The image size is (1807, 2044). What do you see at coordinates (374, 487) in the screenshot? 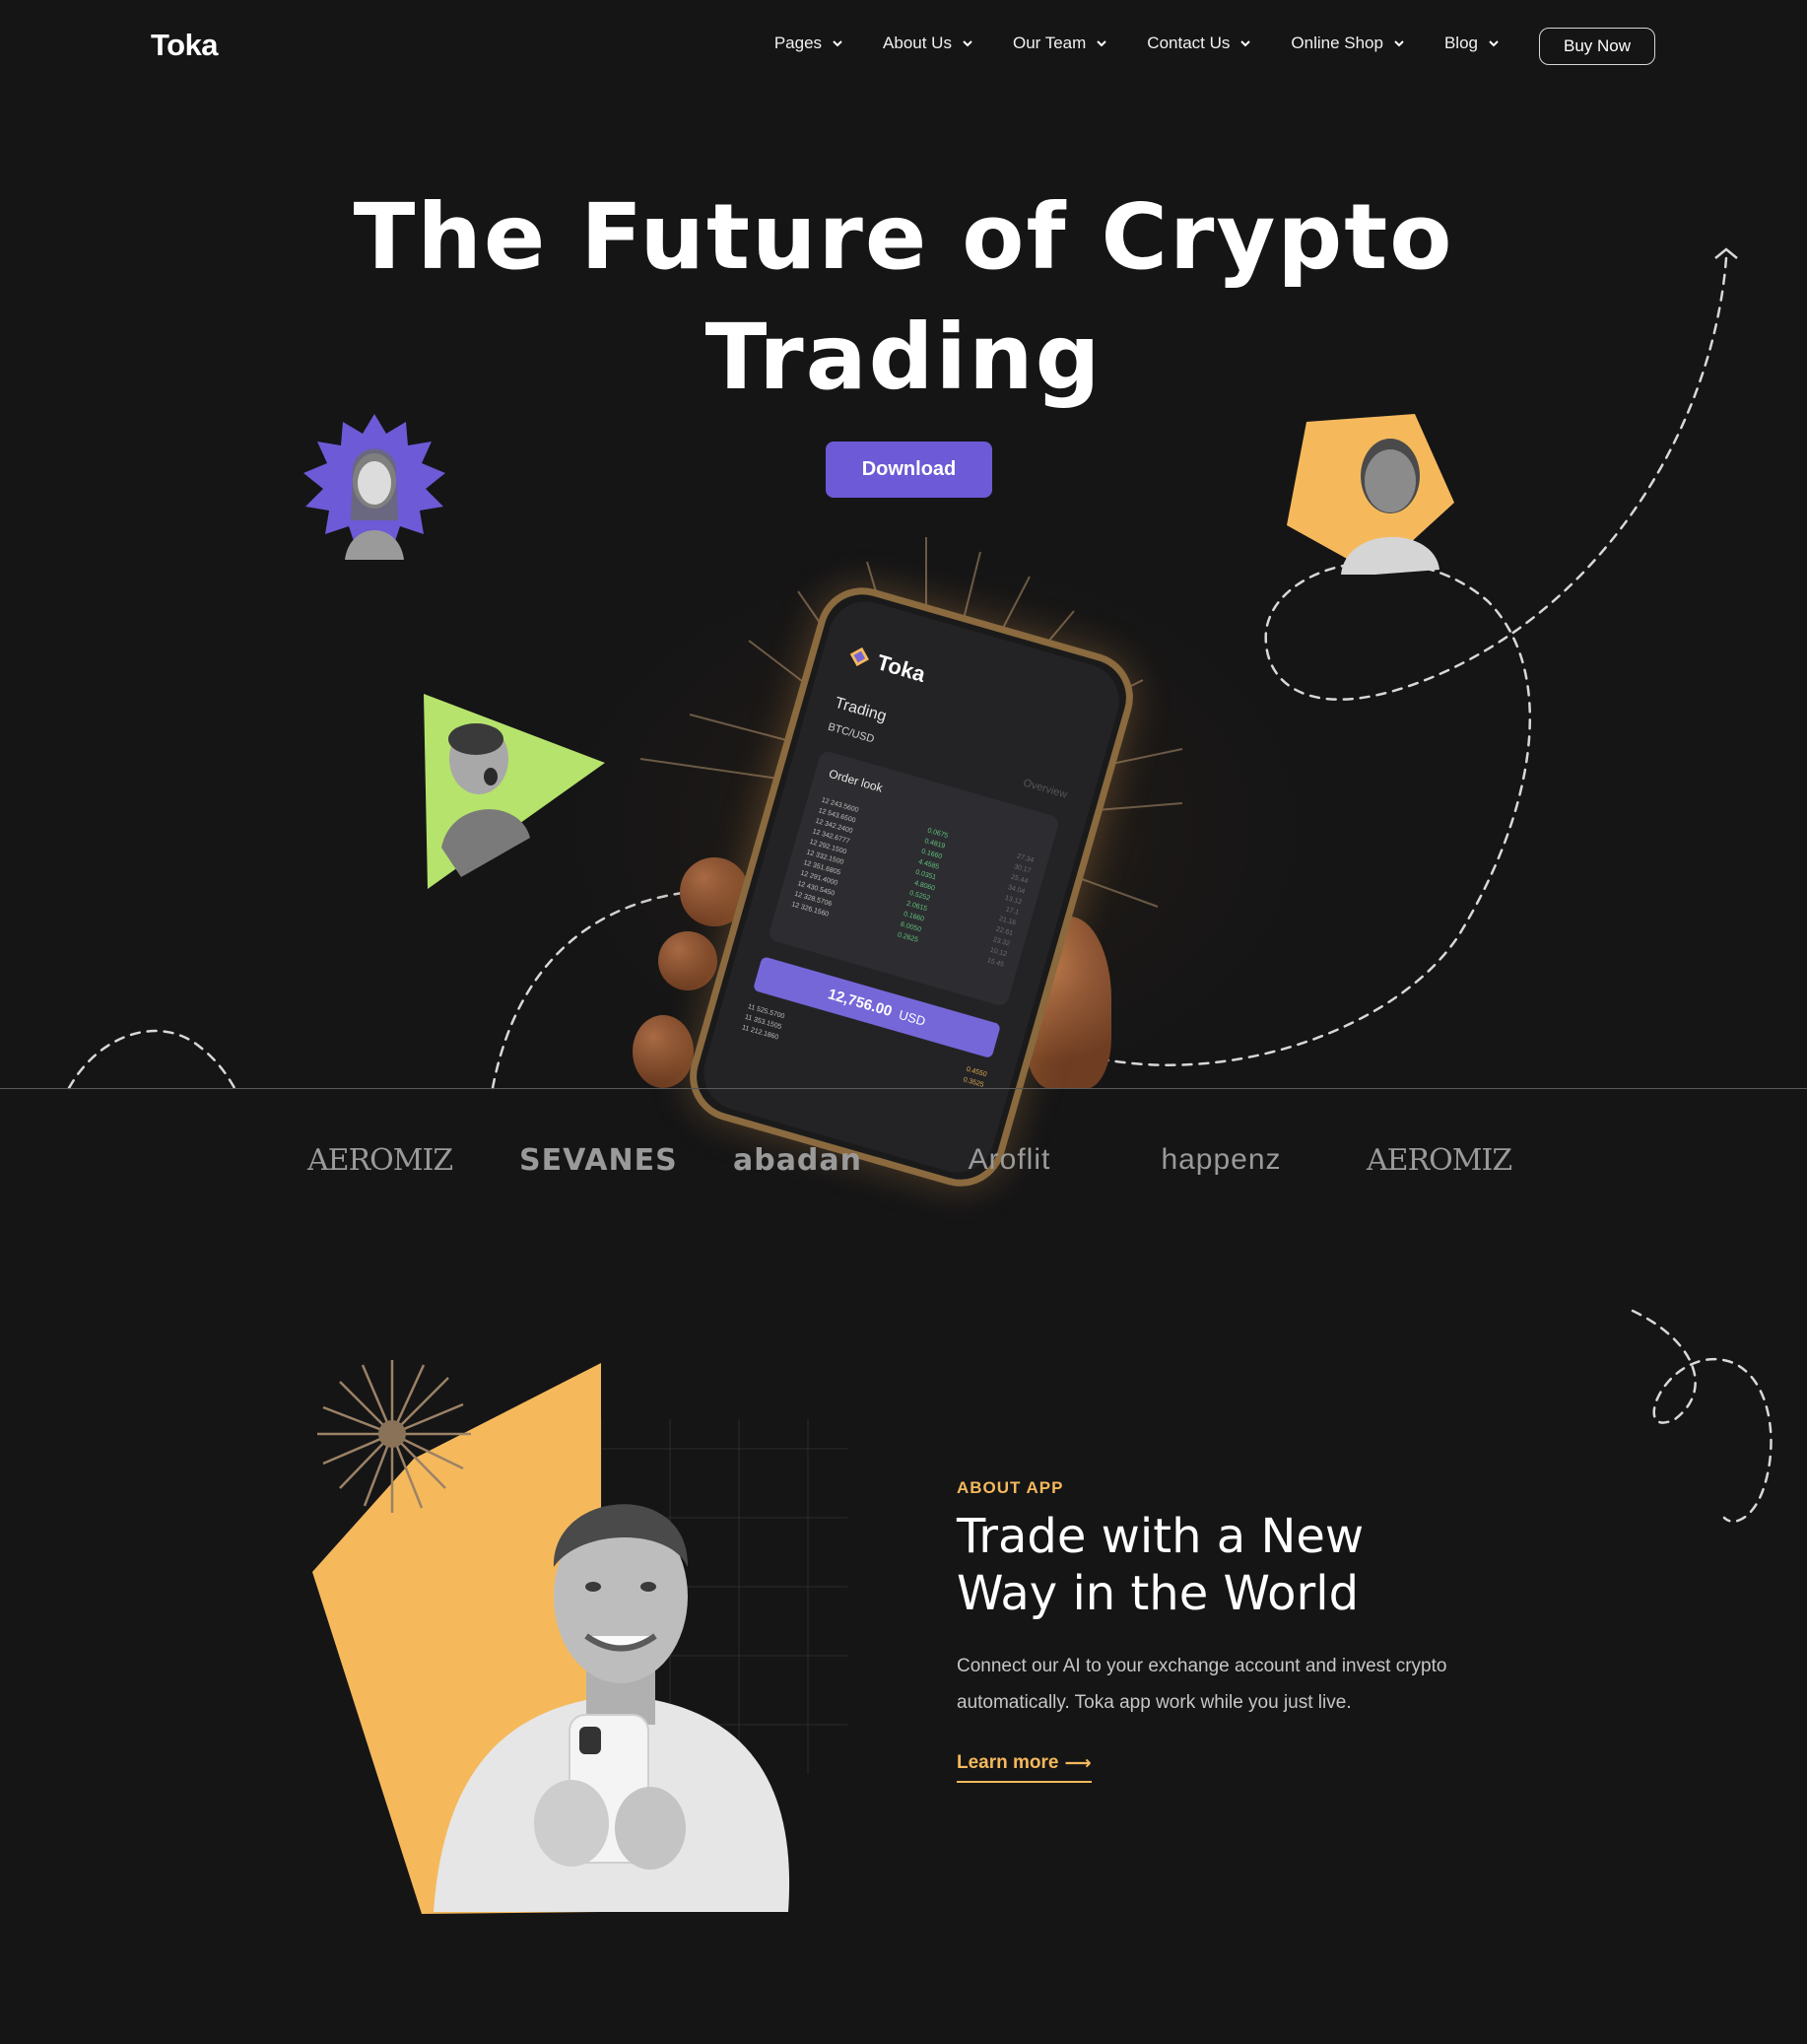
I see `avatar-woman-starburst` at bounding box center [374, 487].